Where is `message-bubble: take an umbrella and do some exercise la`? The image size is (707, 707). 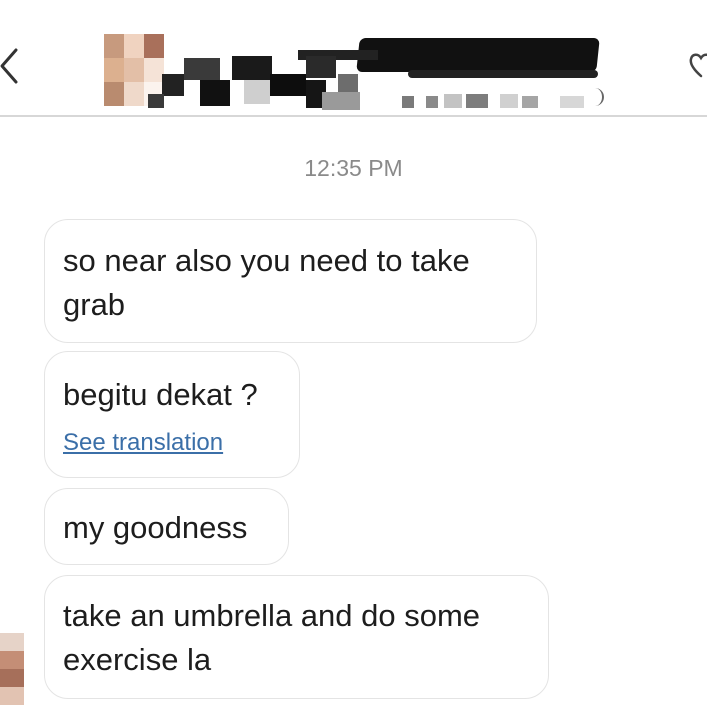 message-bubble: take an umbrella and do some exercise la is located at coordinates (296, 637).